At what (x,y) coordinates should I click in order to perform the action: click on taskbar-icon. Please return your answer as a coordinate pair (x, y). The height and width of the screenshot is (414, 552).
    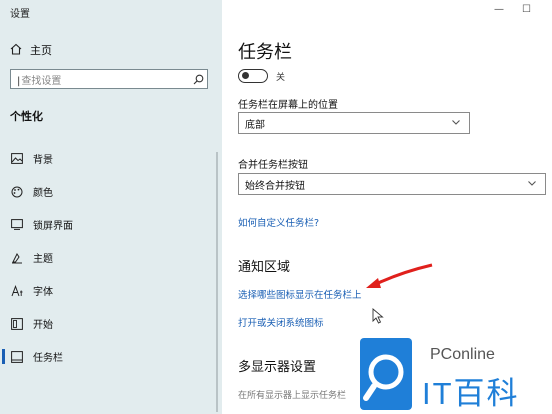
    Looking at the image, I should click on (17, 357).